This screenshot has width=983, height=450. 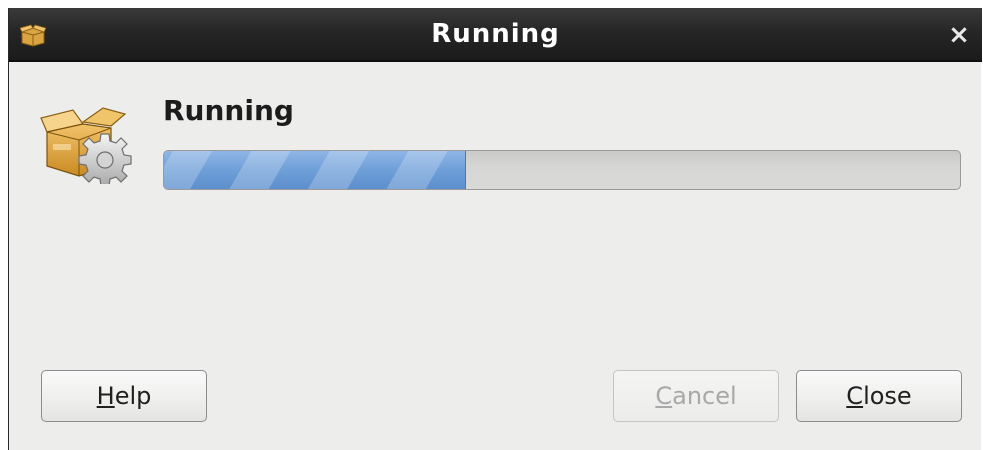 I want to click on close-icon: ×, so click(x=959, y=35).